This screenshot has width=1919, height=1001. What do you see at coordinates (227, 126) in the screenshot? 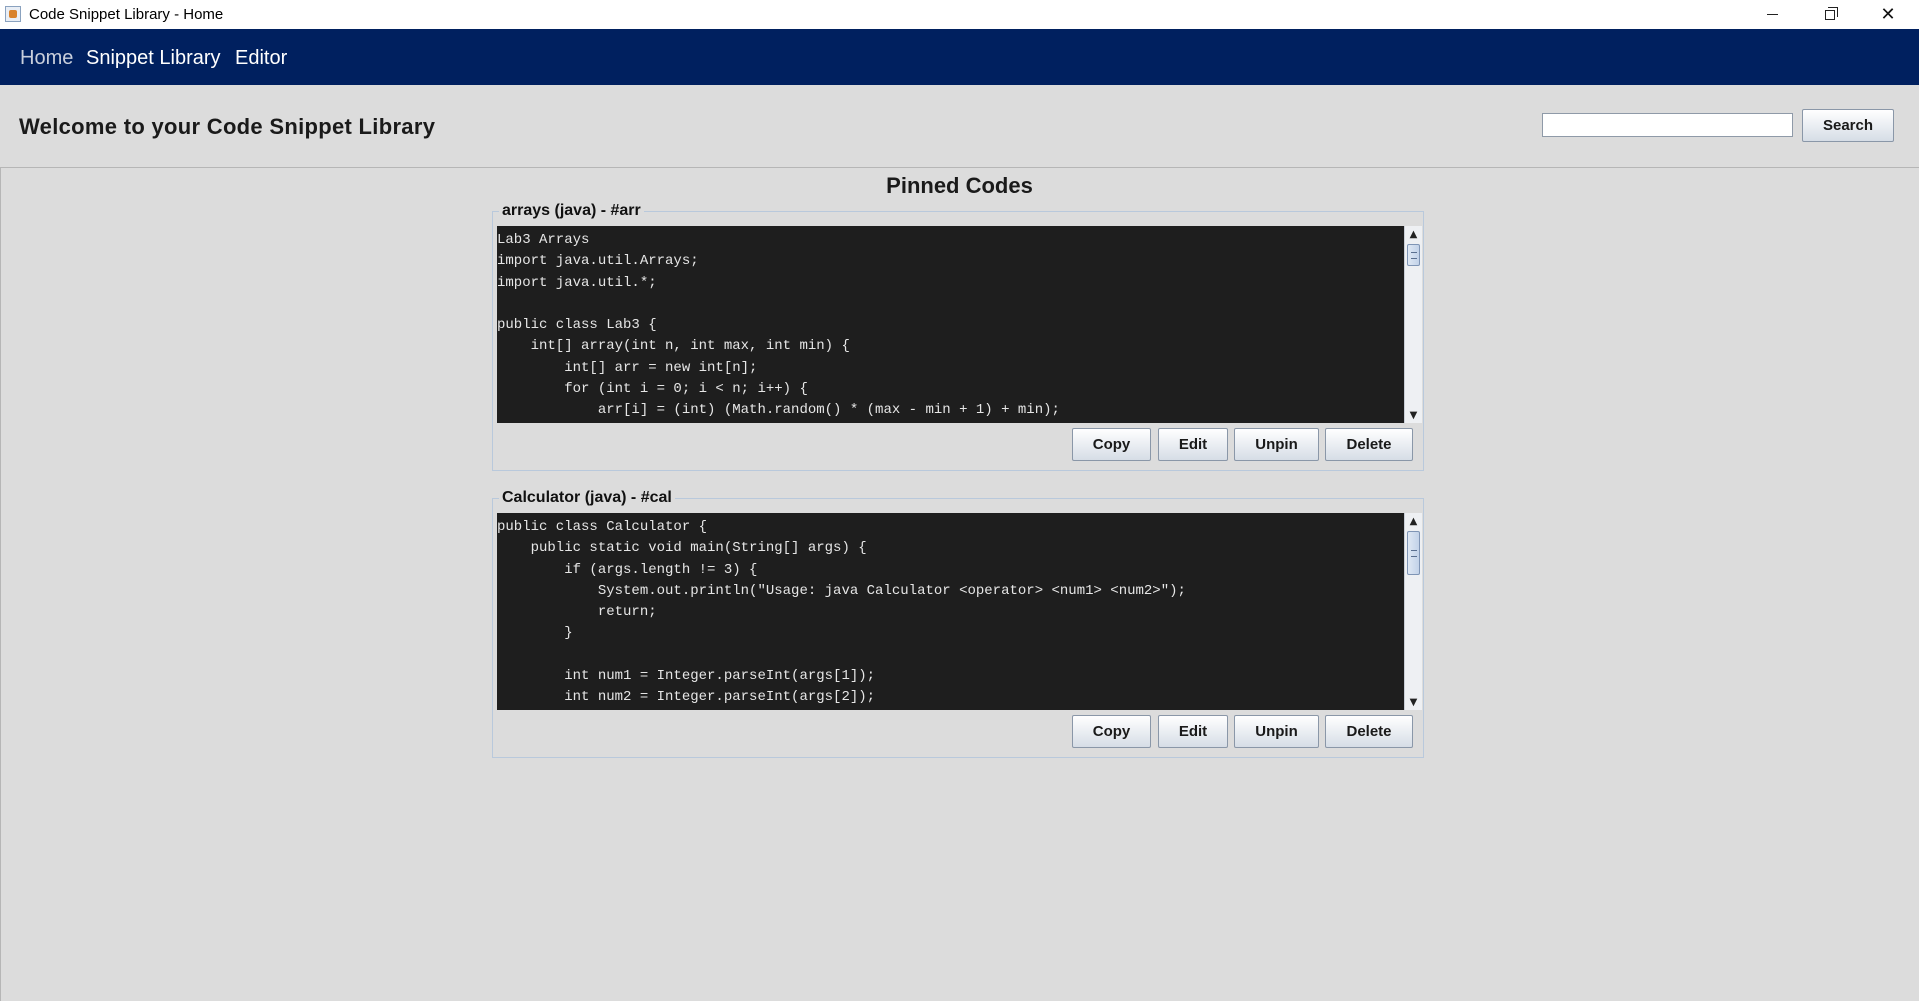
I see `page-title: Welcome to your Code Snippet Library` at bounding box center [227, 126].